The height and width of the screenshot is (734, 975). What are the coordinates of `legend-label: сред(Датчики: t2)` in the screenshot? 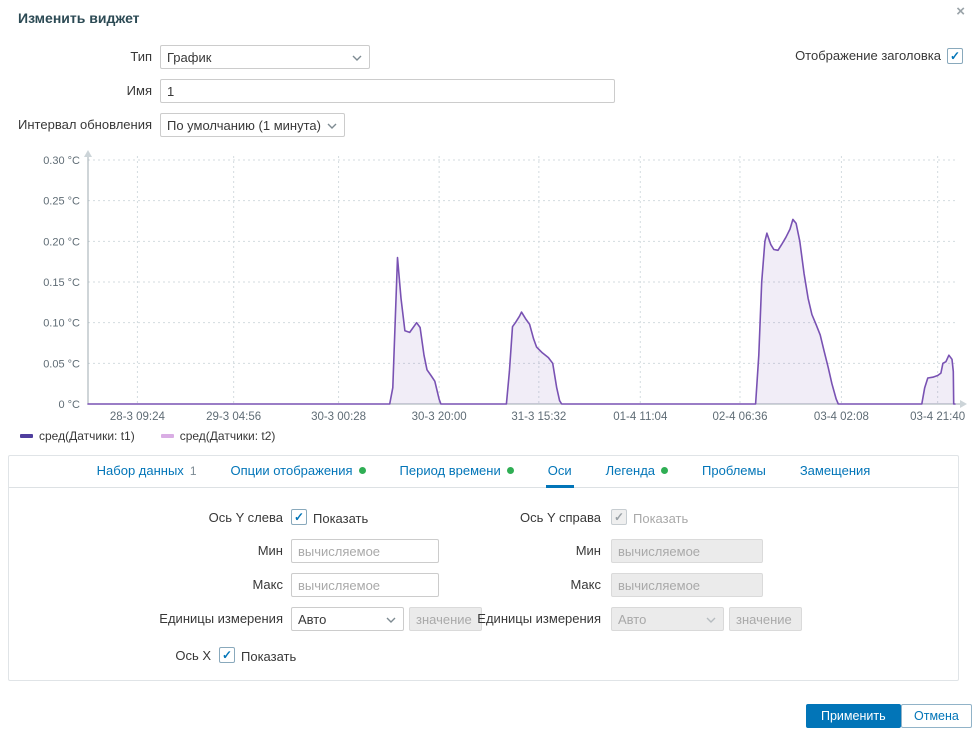 It's located at (227, 436).